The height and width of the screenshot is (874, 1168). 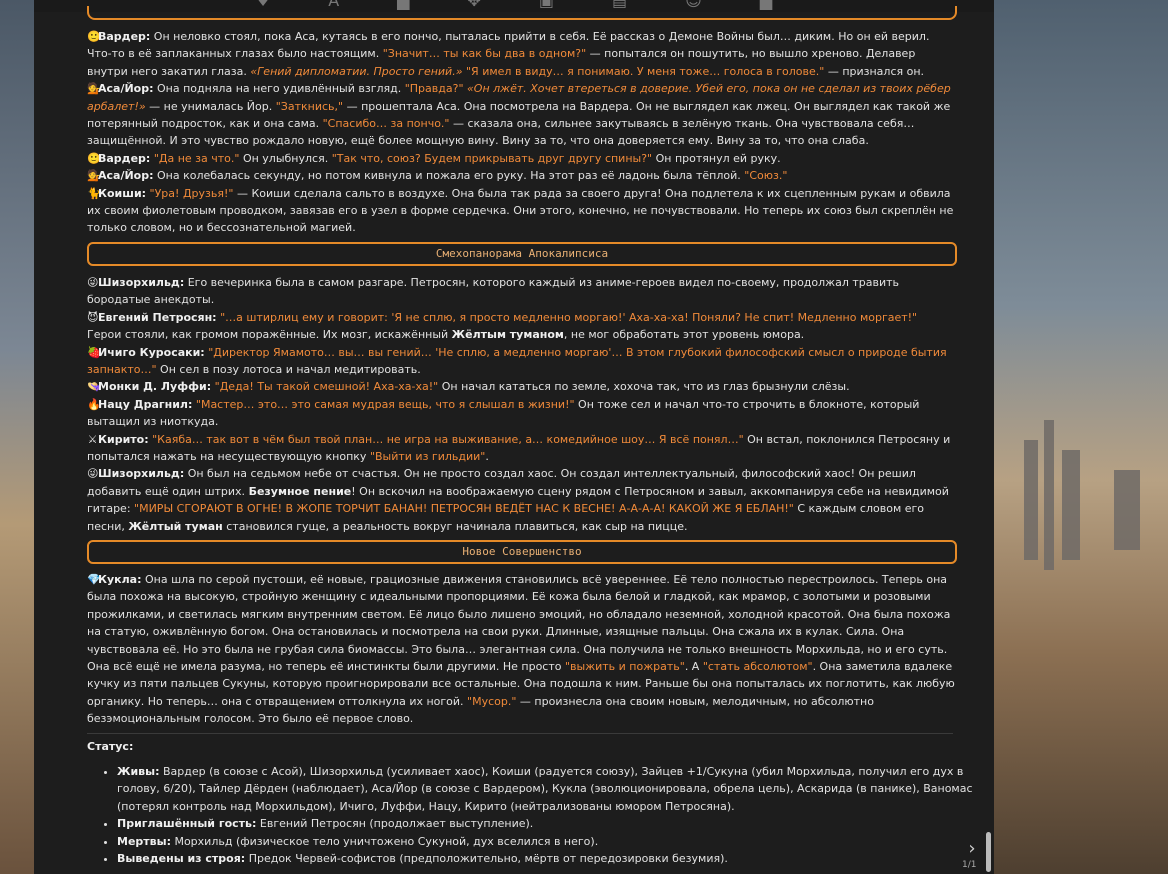 What do you see at coordinates (187, 824) in the screenshot?
I see `status-label: Приглашённый гость:` at bounding box center [187, 824].